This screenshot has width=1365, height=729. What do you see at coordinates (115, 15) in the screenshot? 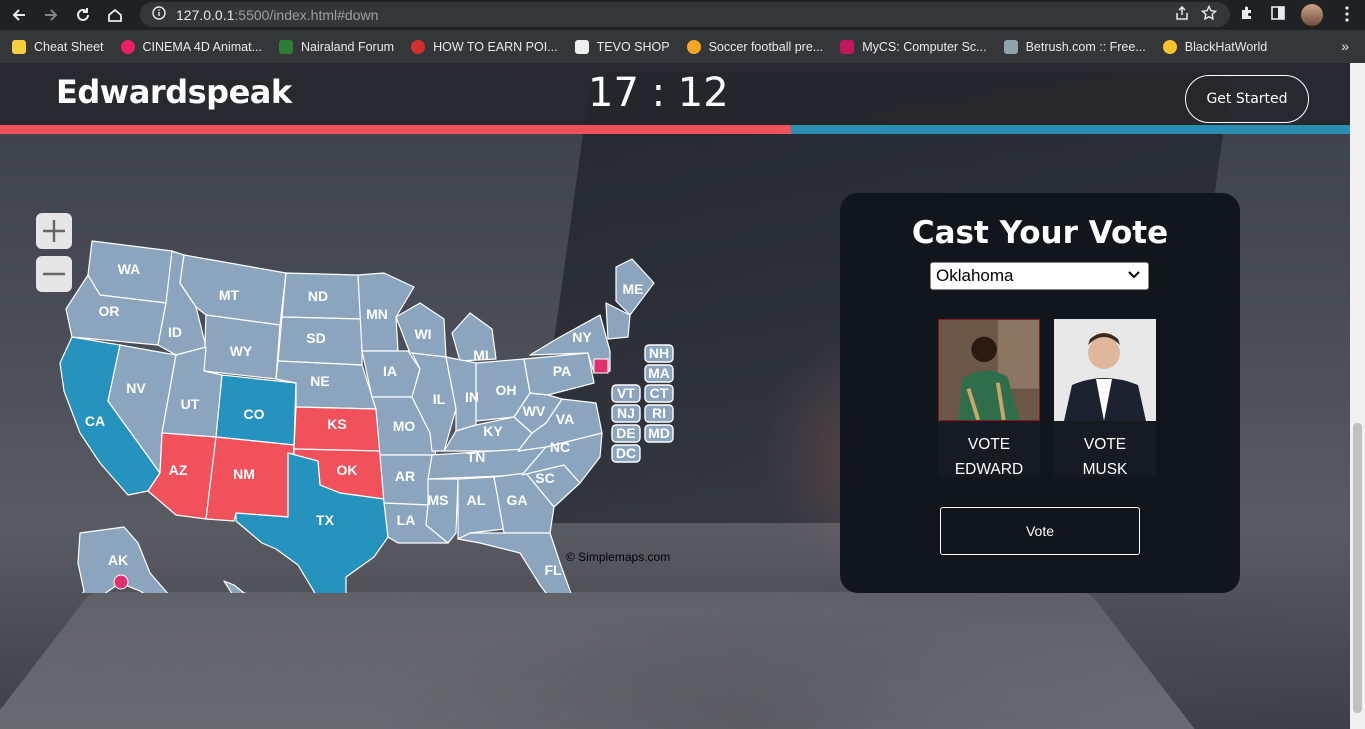
I see `home-icon` at bounding box center [115, 15].